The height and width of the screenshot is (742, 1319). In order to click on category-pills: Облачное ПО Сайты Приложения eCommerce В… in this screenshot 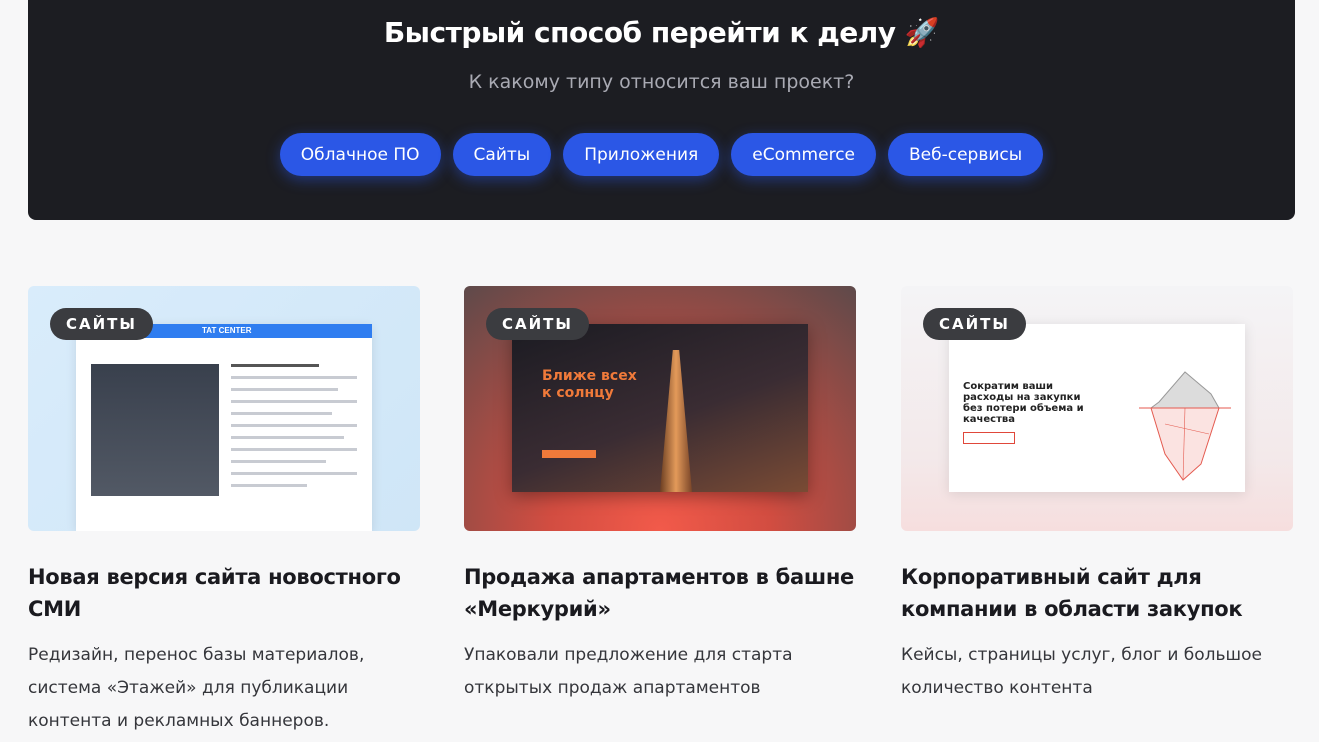, I will do `click(661, 154)`.